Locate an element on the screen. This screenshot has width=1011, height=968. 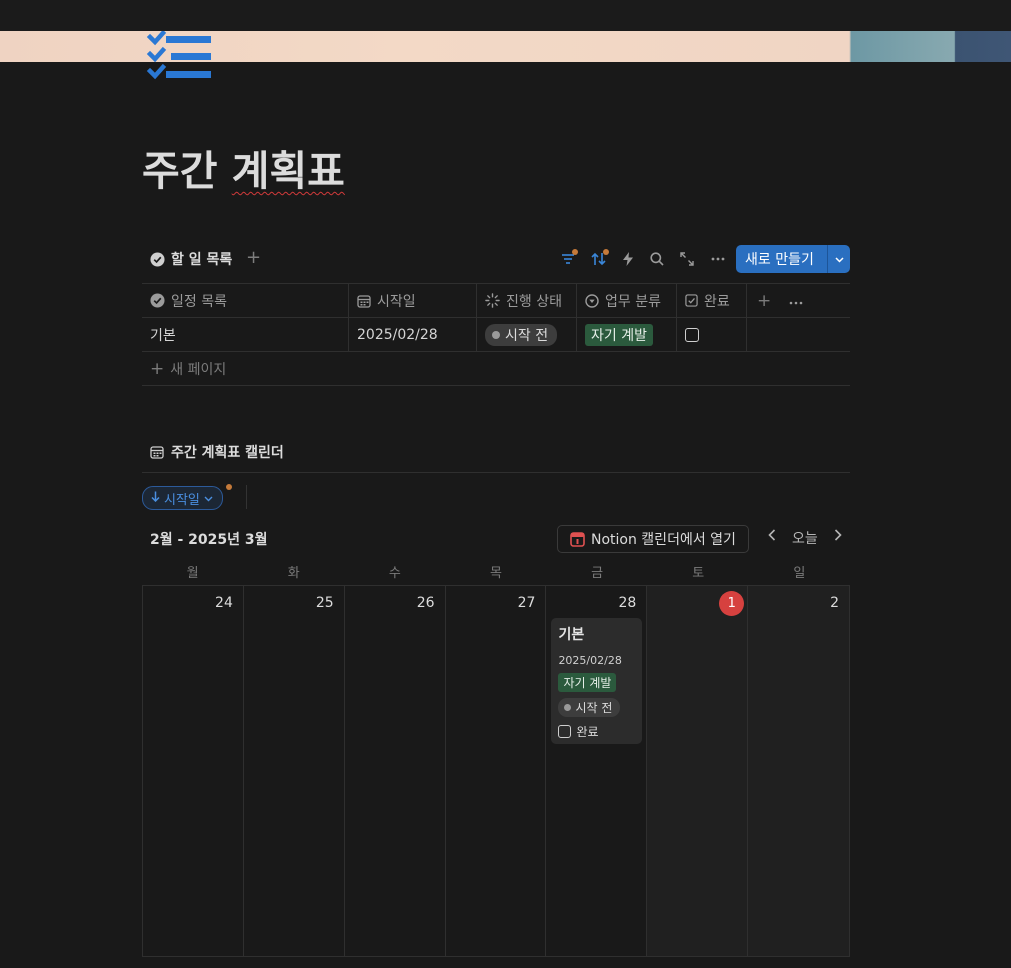
column-header-category: 업무 분류 is located at coordinates (627, 300).